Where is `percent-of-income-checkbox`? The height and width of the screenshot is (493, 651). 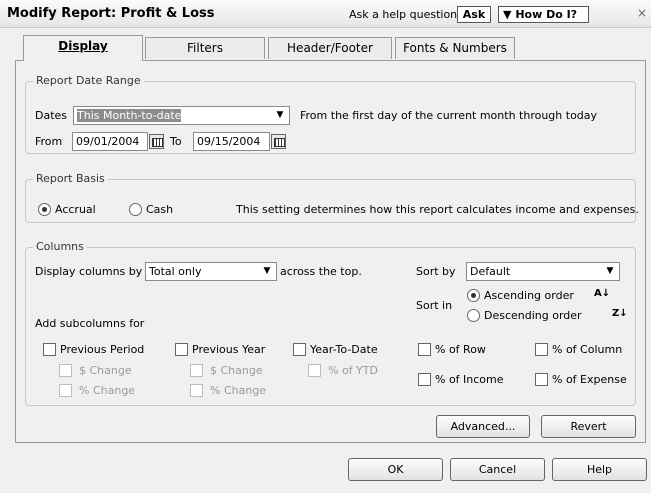 percent-of-income-checkbox is located at coordinates (424, 379).